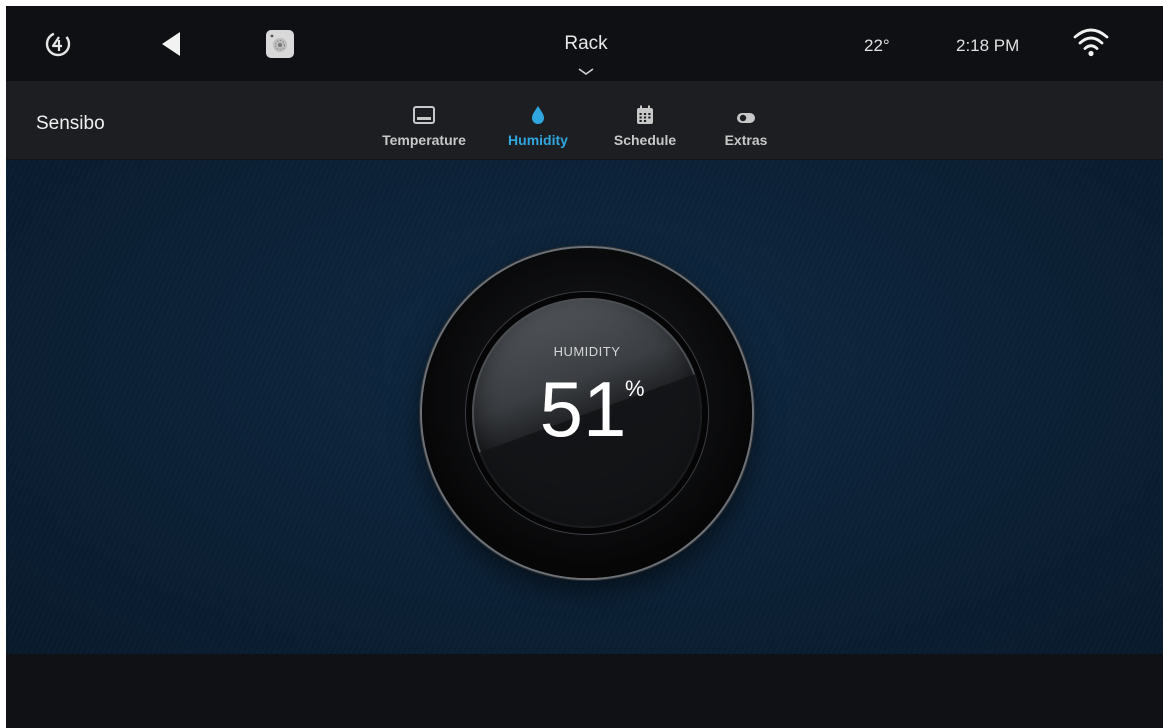 The width and height of the screenshot is (1163, 728). What do you see at coordinates (538, 112) in the screenshot?
I see `droplet-icon` at bounding box center [538, 112].